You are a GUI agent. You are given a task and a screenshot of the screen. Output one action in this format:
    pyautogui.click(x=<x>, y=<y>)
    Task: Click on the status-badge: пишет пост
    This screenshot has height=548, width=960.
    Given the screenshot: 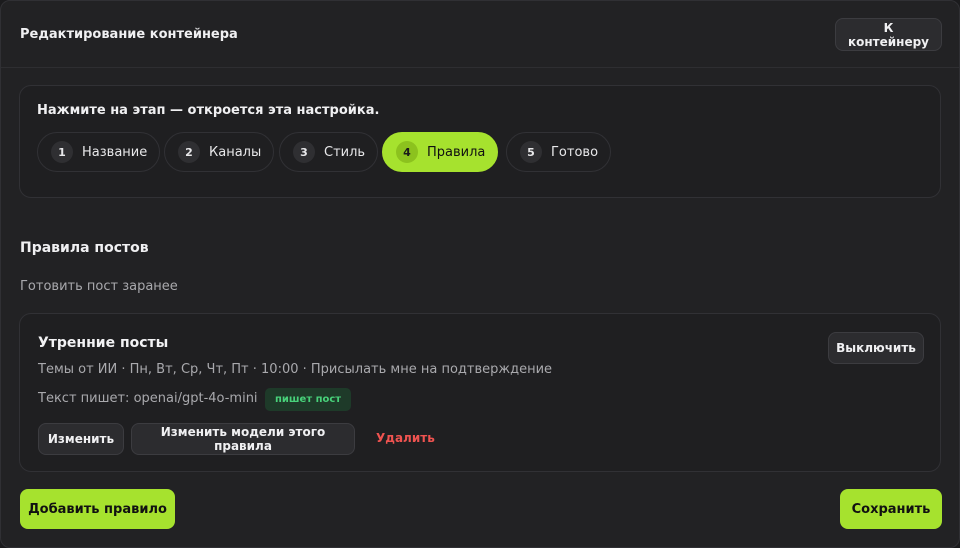 What is the action you would take?
    pyautogui.click(x=308, y=399)
    